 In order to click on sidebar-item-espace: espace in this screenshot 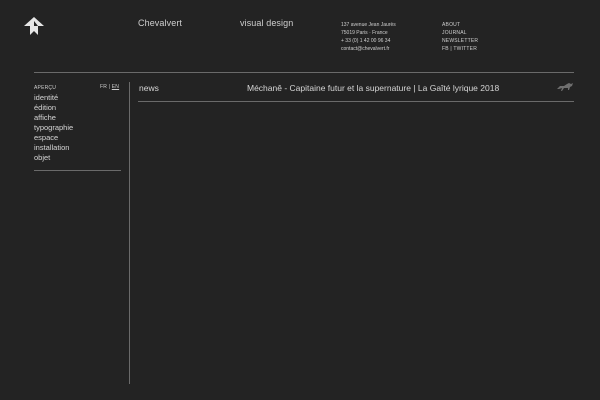, I will do `click(53, 138)`.